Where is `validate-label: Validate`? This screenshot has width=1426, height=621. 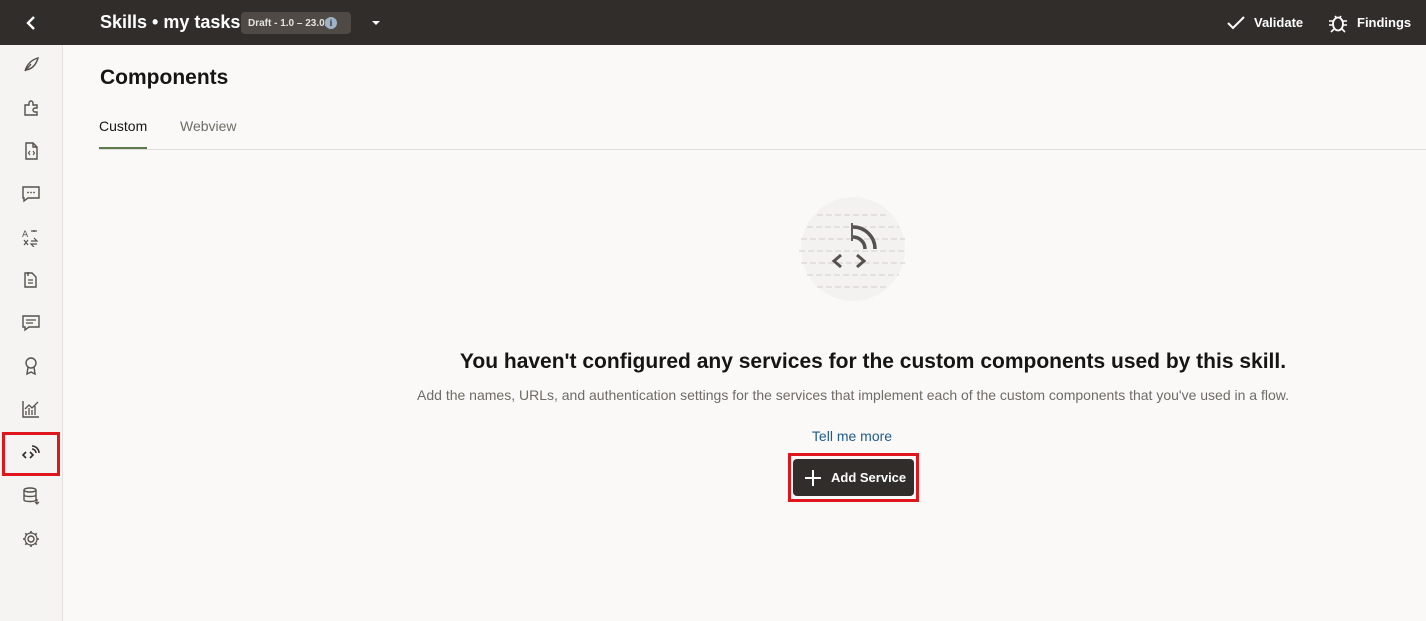 validate-label: Validate is located at coordinates (1279, 22).